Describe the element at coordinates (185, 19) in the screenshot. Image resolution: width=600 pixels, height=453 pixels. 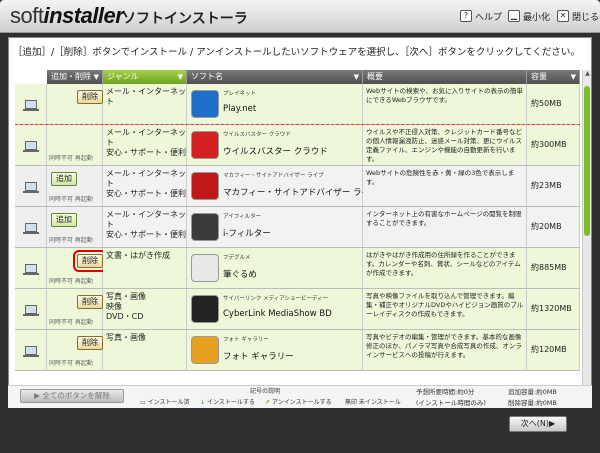
I see `app-title: ソフトインストーラ` at that location.